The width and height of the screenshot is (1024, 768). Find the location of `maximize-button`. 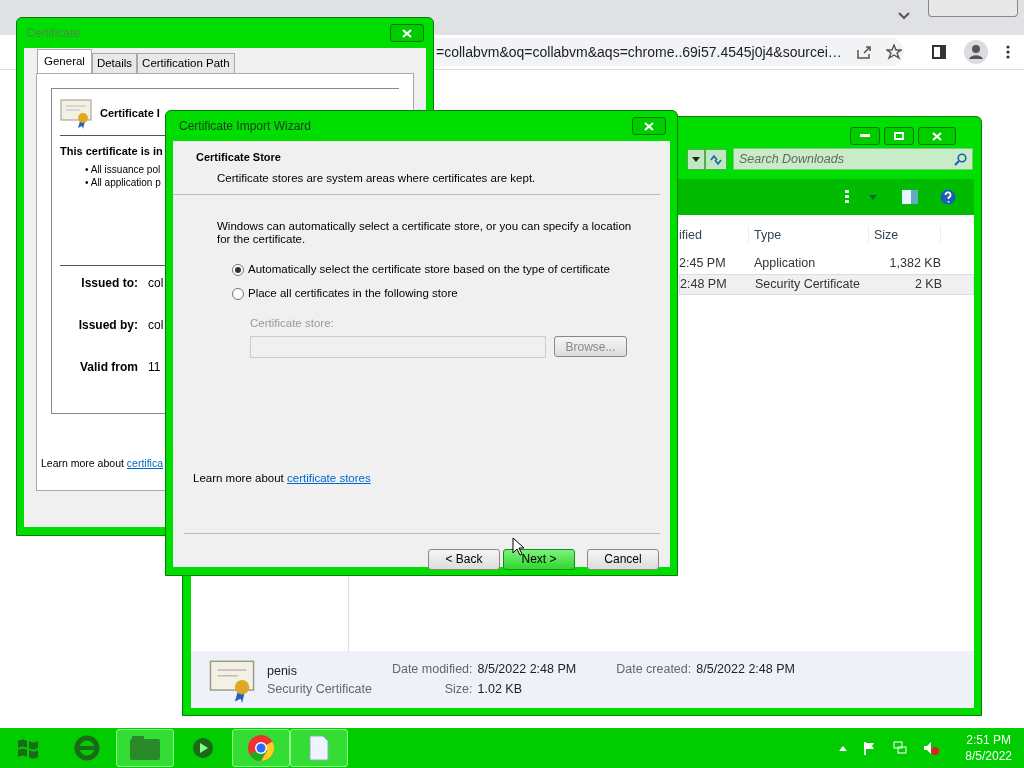

maximize-button is located at coordinates (899, 136).